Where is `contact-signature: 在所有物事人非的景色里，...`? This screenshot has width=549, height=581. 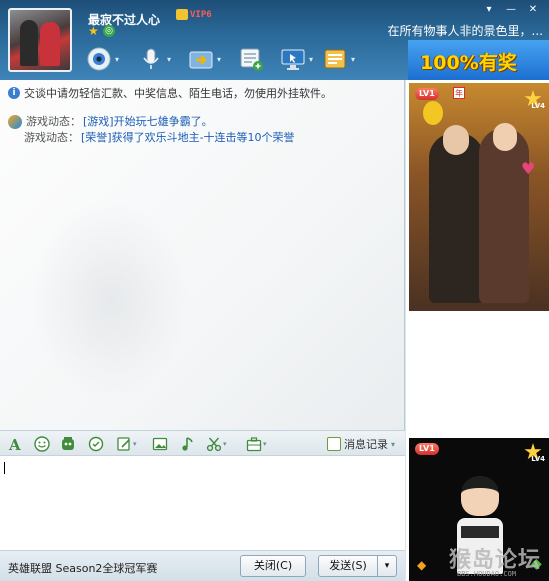
contact-signature: 在所有物事人非的景色里，... is located at coordinates (465, 31).